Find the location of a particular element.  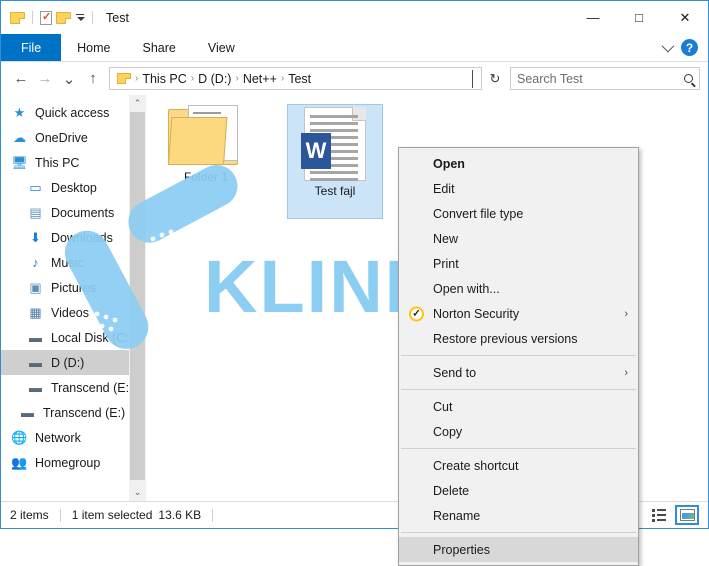

sidebar-item-label: This PC is located at coordinates (57, 163).